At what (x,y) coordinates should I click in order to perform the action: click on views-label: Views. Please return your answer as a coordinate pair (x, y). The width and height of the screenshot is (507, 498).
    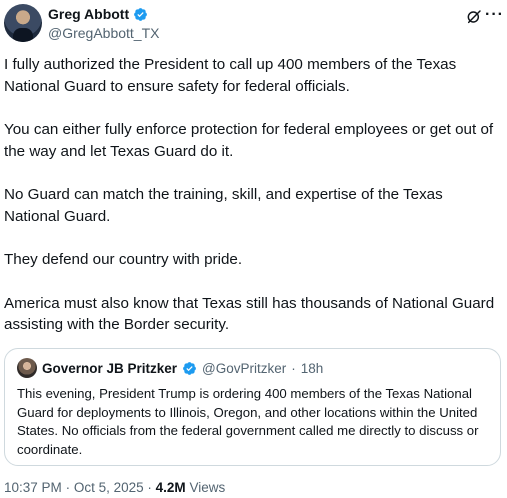
    Looking at the image, I should click on (207, 487).